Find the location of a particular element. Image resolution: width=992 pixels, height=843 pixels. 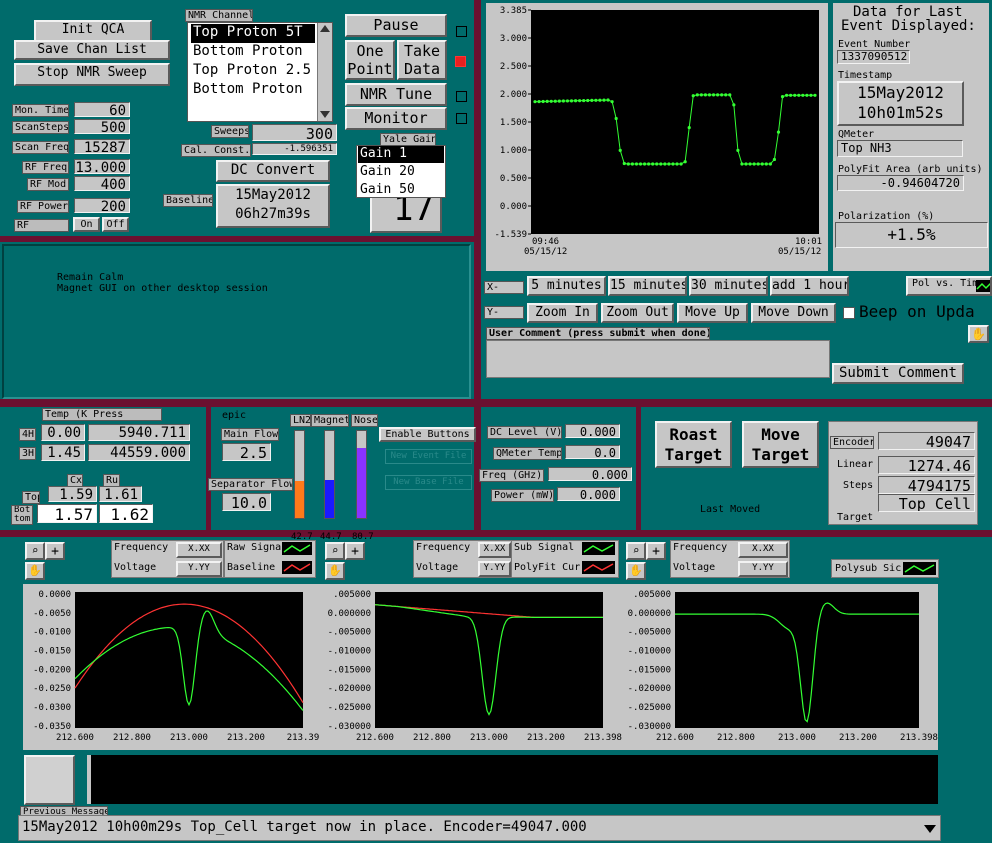

5-minutes-button: 5 minutes is located at coordinates (566, 286).